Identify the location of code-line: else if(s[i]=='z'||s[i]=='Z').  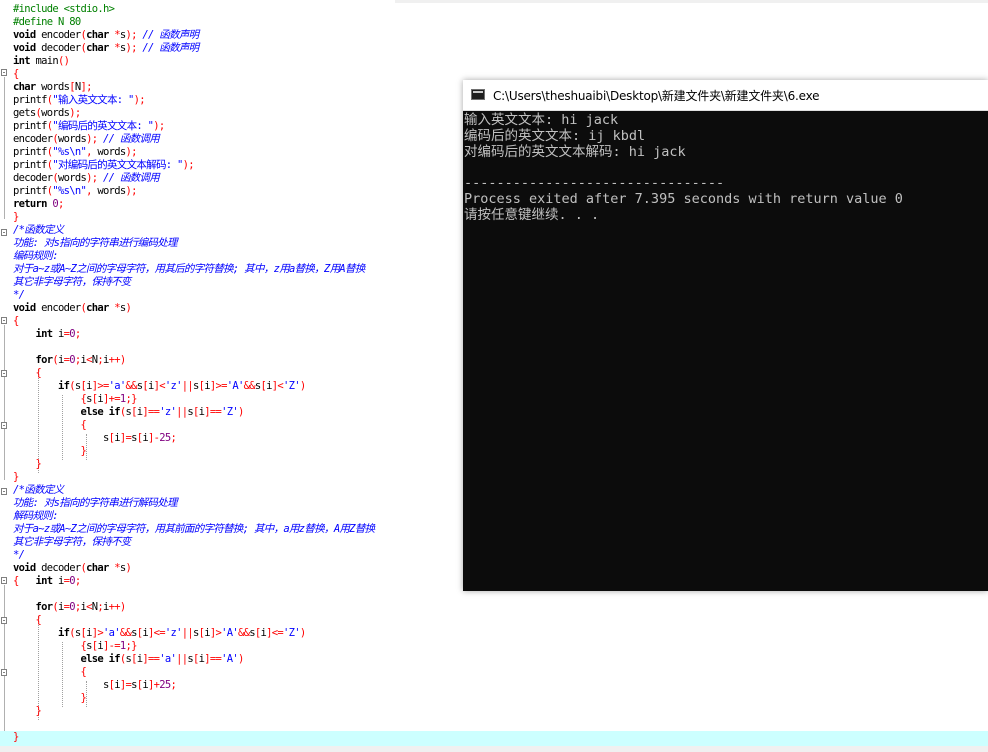
(193, 412).